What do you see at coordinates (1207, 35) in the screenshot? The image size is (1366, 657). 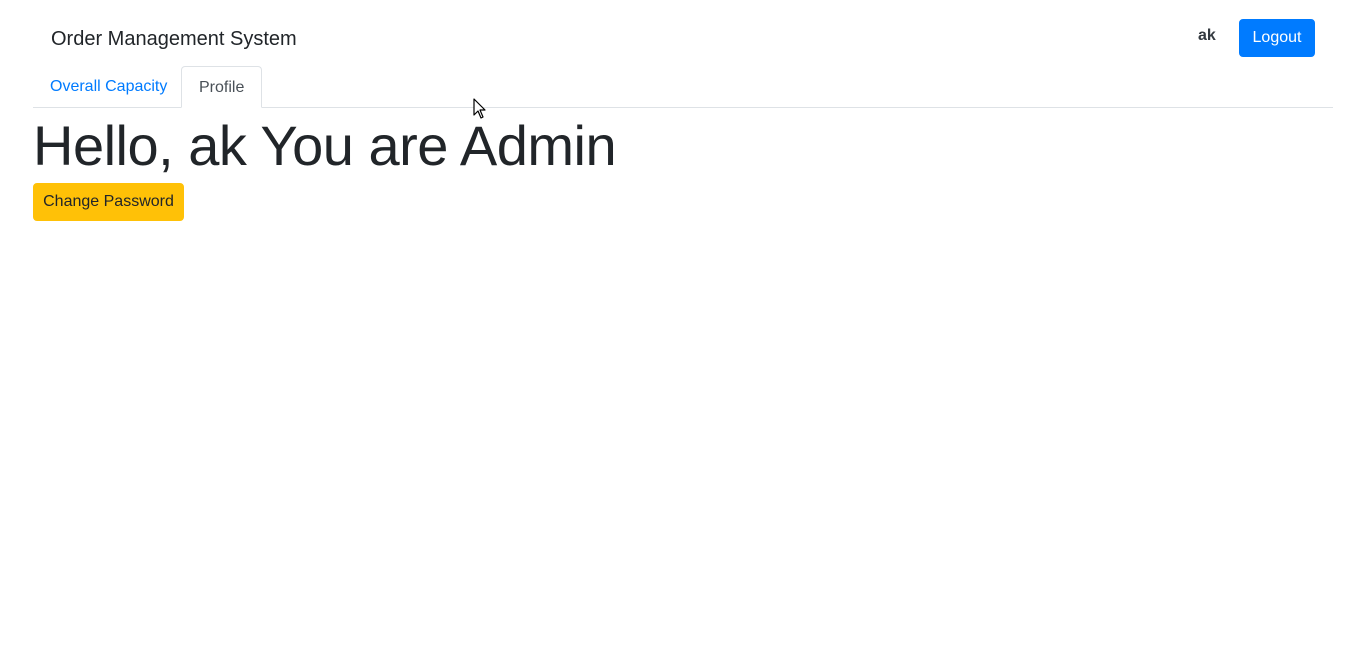 I see `current-user-name: ak` at bounding box center [1207, 35].